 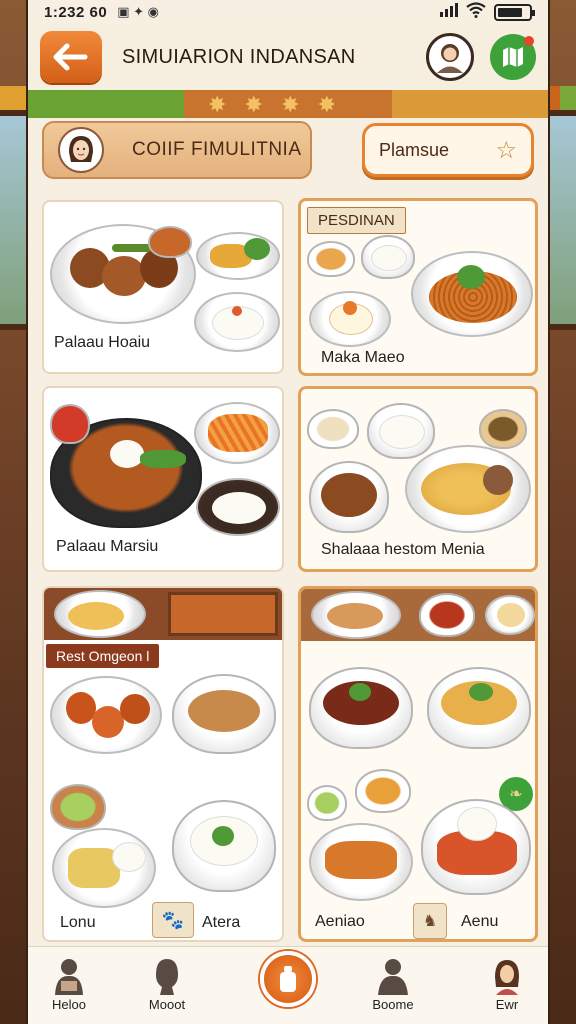 I want to click on fried-rice-plate, so click(x=468, y=489).